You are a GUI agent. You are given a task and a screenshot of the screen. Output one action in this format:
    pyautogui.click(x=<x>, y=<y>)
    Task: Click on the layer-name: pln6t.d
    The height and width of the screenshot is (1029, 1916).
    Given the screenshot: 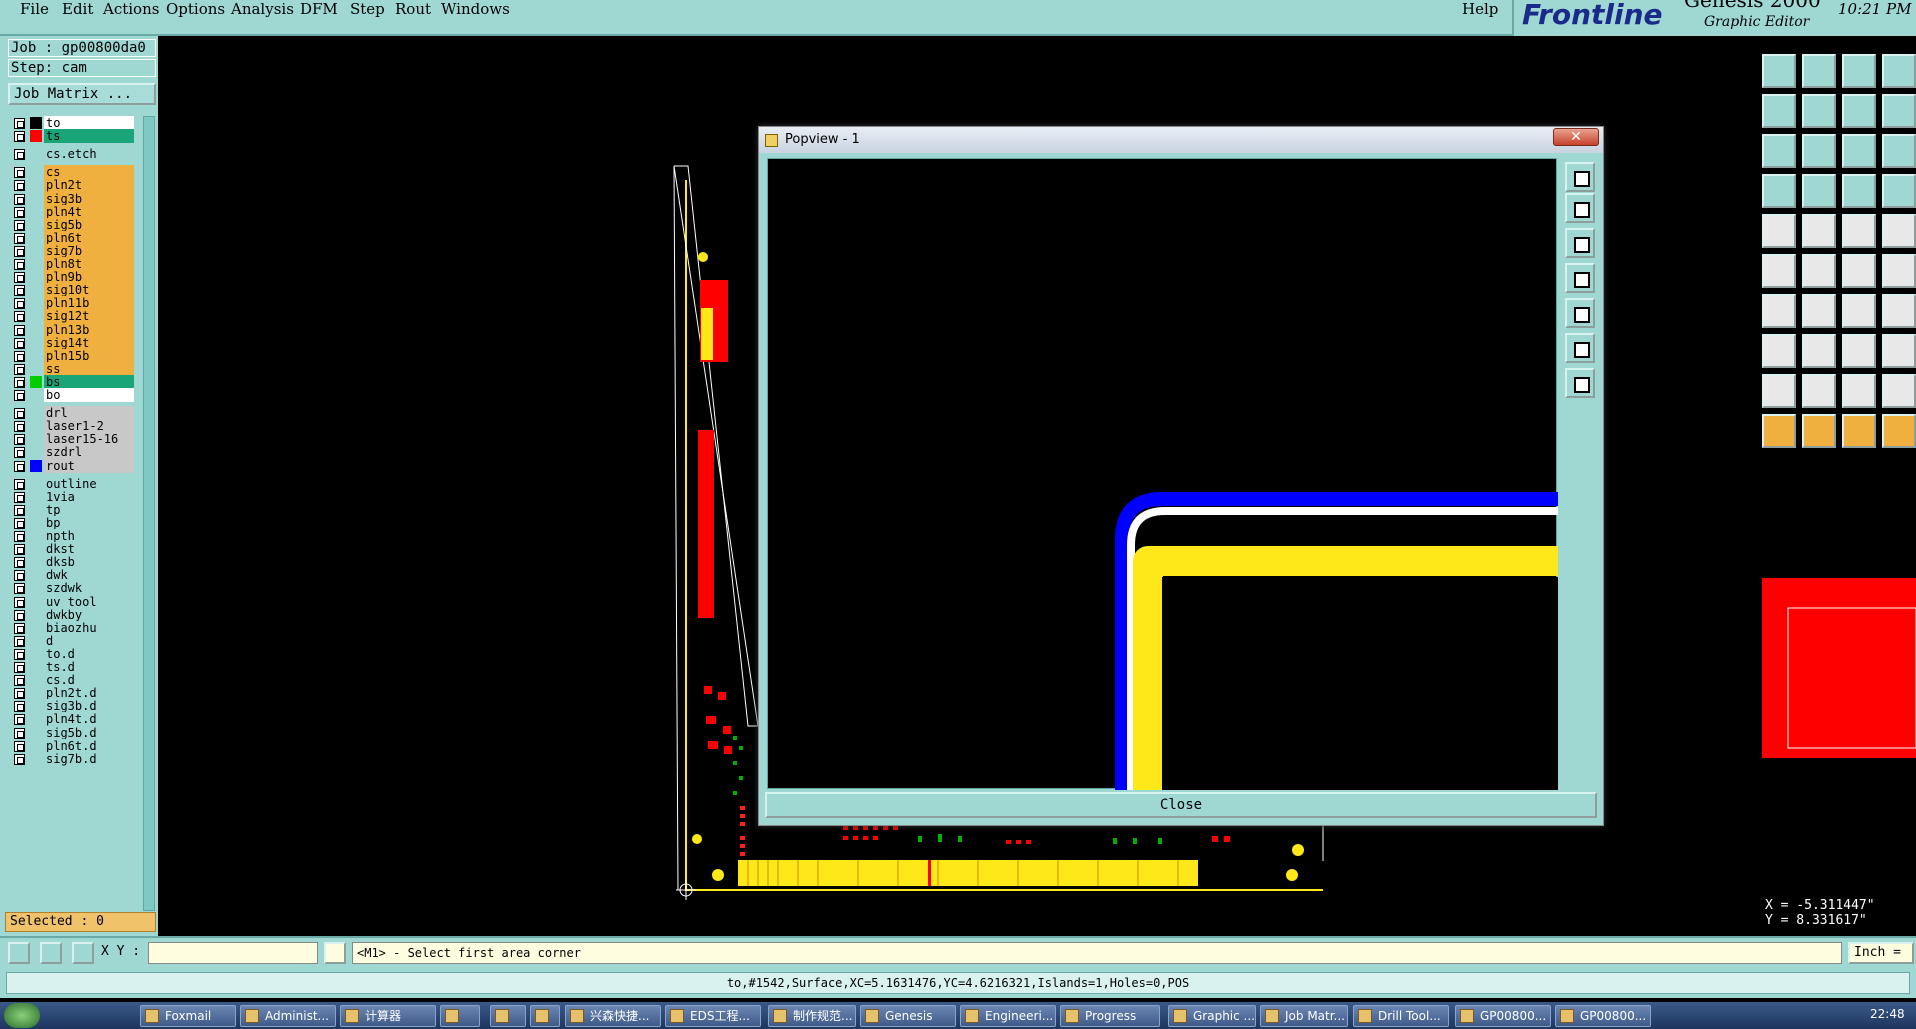 What is the action you would take?
    pyautogui.click(x=89, y=745)
    